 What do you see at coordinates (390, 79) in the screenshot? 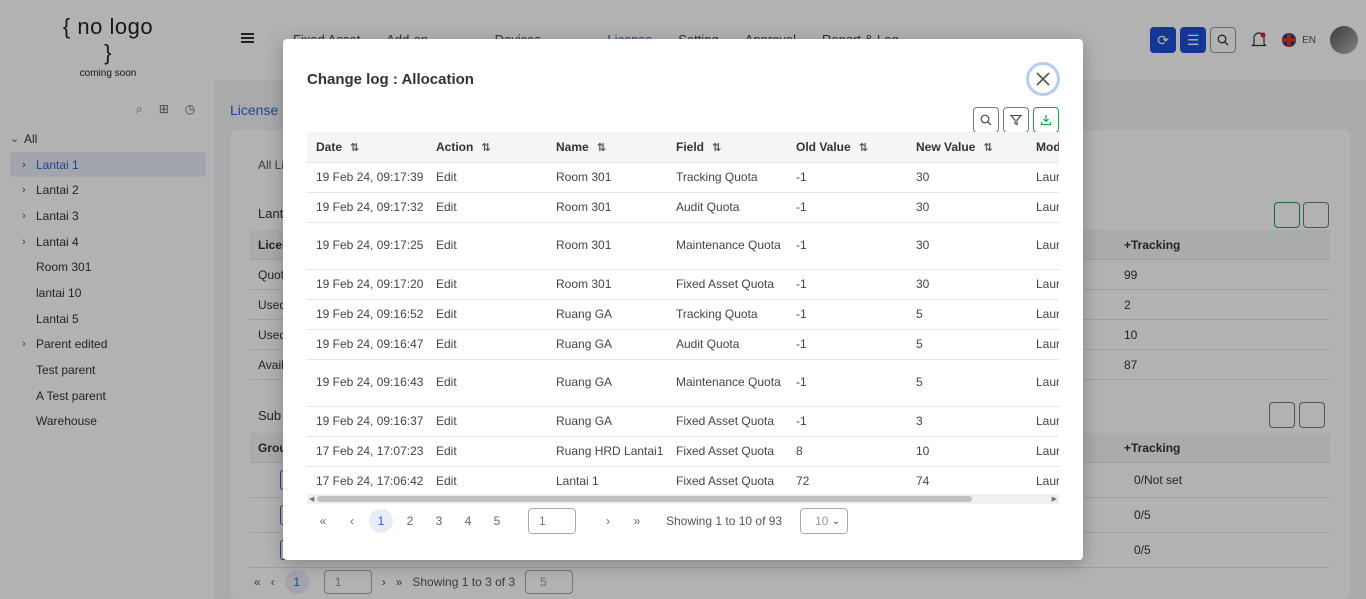
I see `modal-title: Change log : Allocation` at bounding box center [390, 79].